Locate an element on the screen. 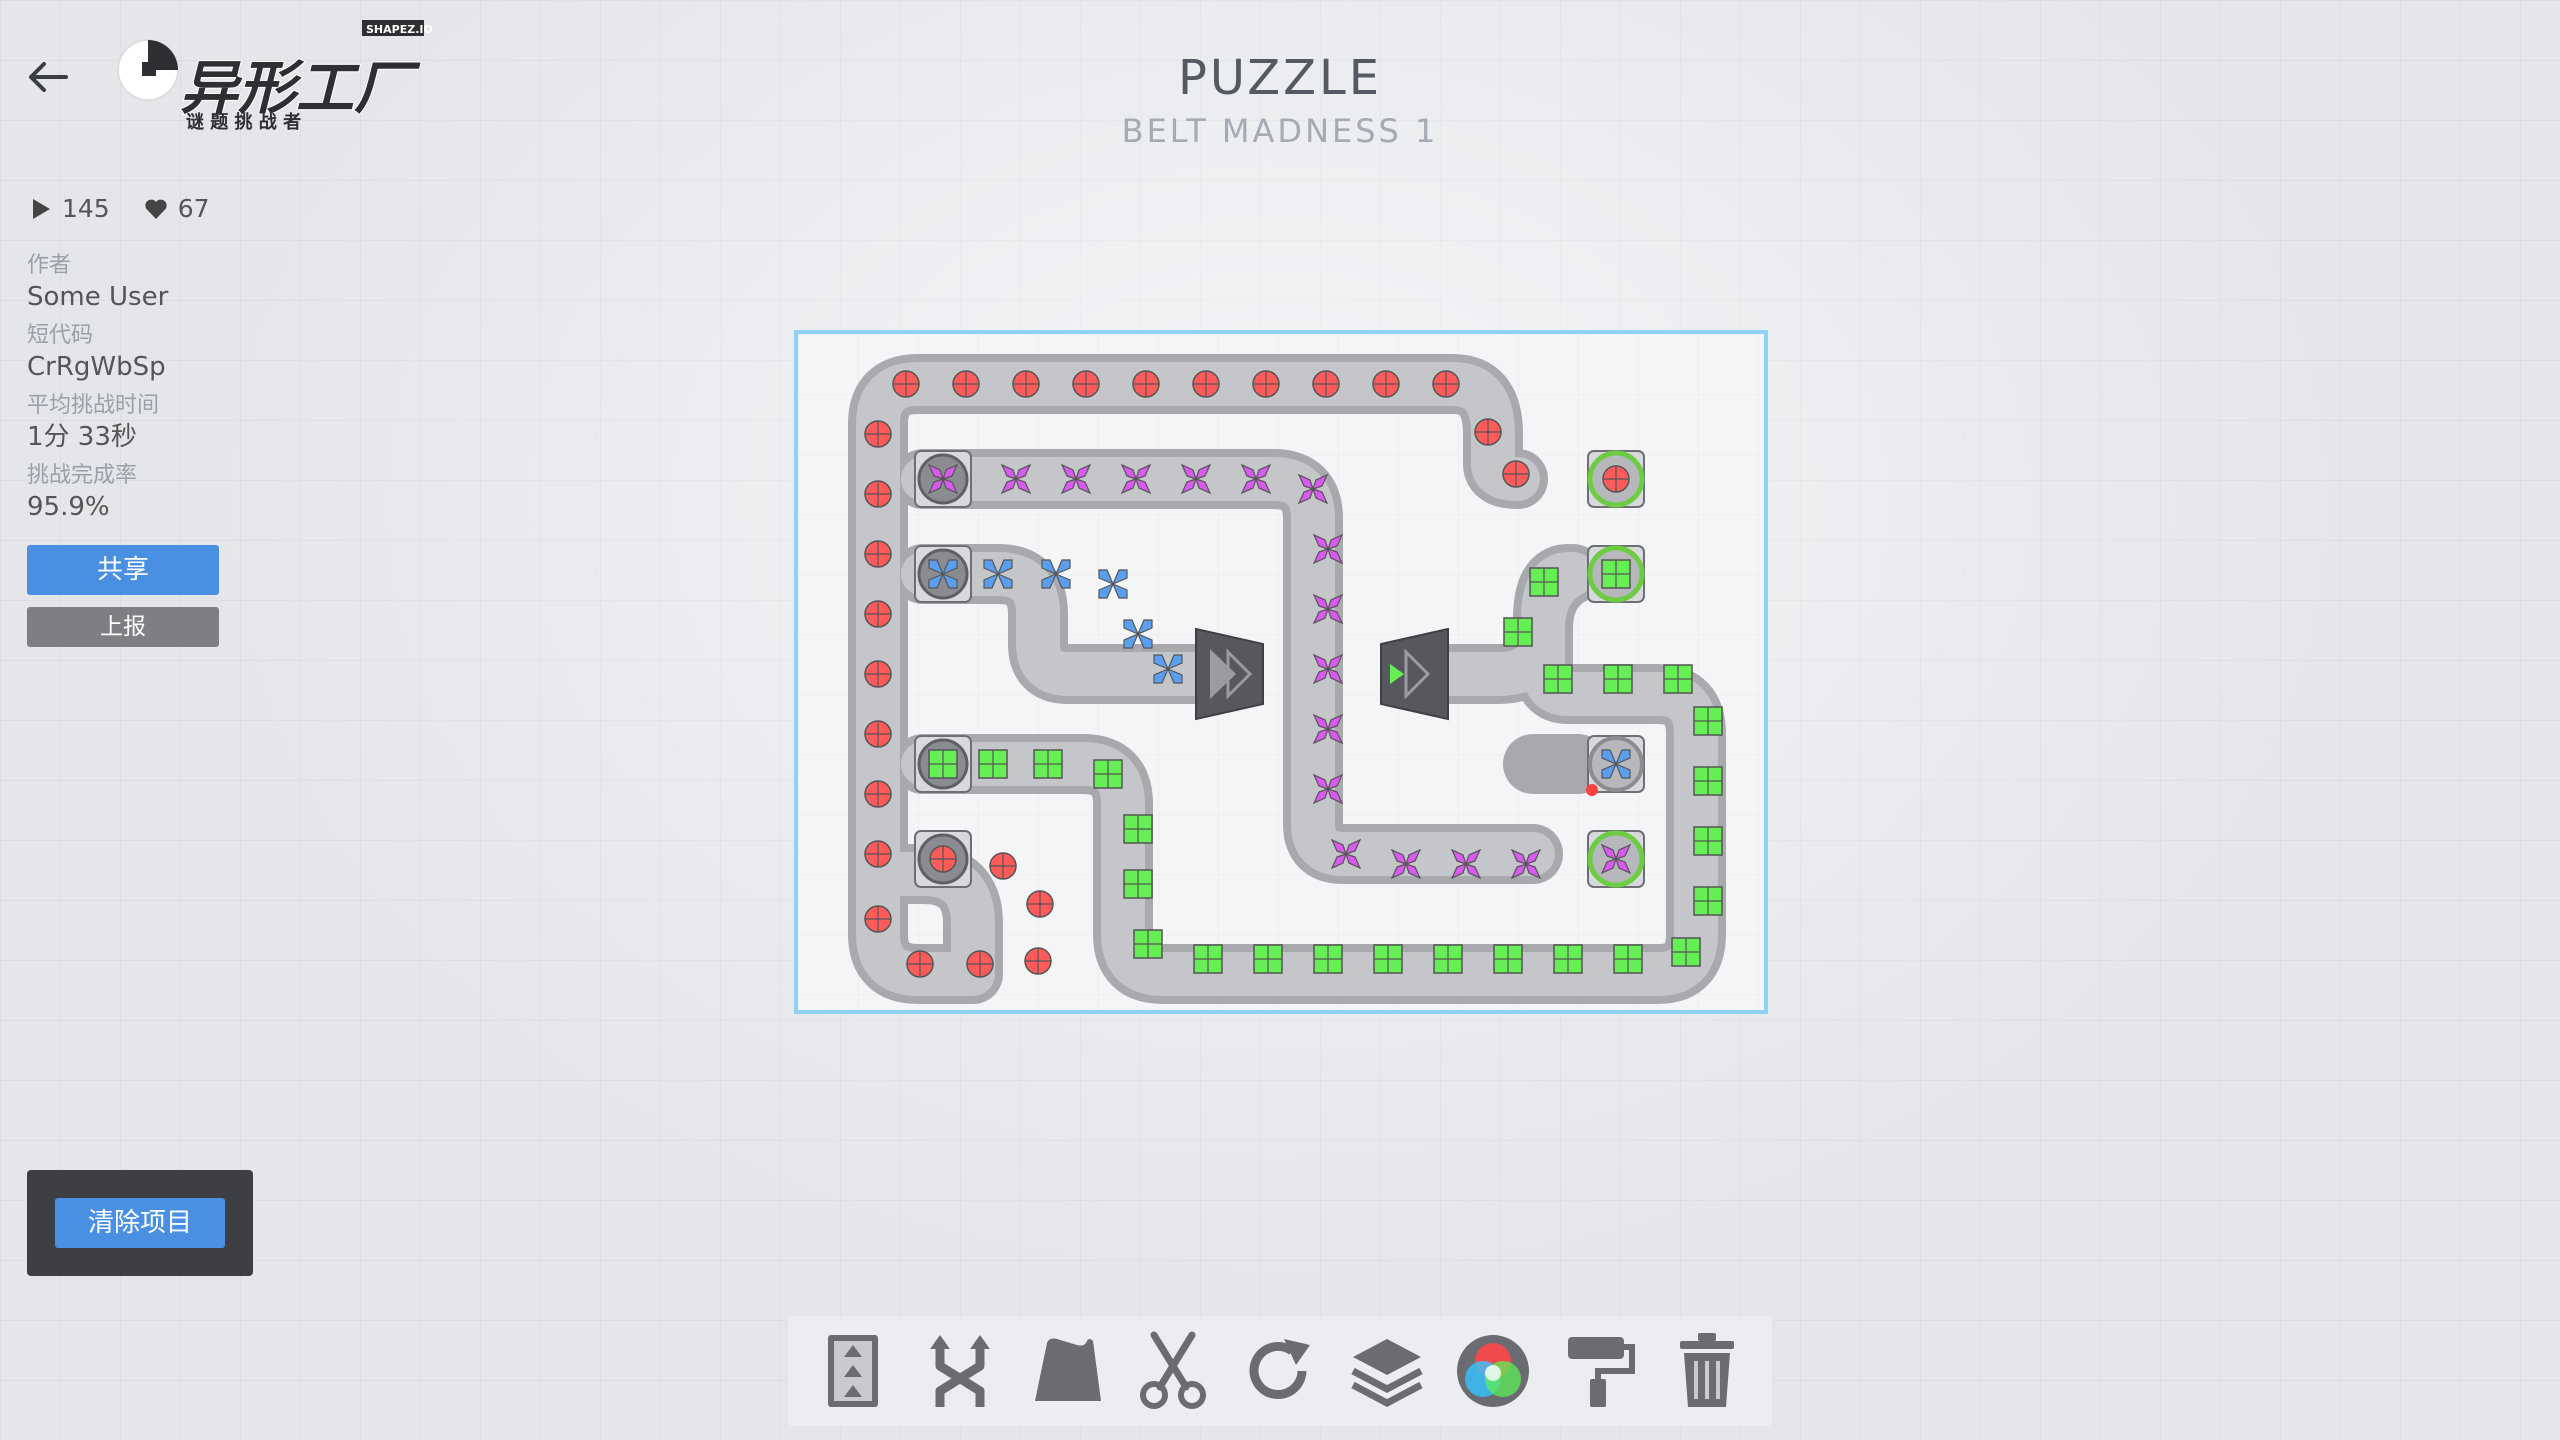  puzzle-name: BELT MADNESS 1 is located at coordinates (1280, 131).